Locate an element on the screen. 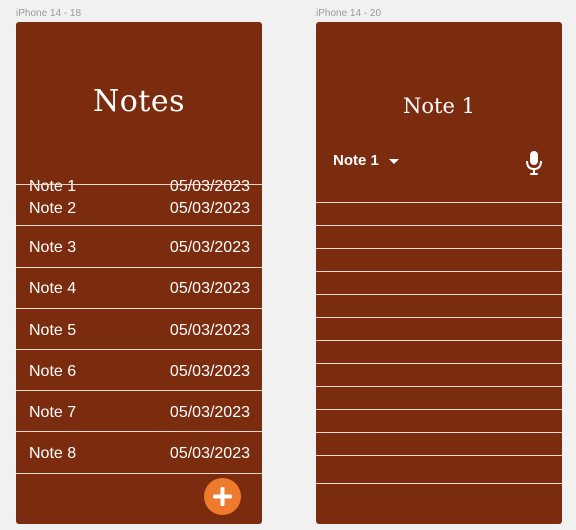  note-list-item: Note 5 05/03/2023 is located at coordinates (139, 331).